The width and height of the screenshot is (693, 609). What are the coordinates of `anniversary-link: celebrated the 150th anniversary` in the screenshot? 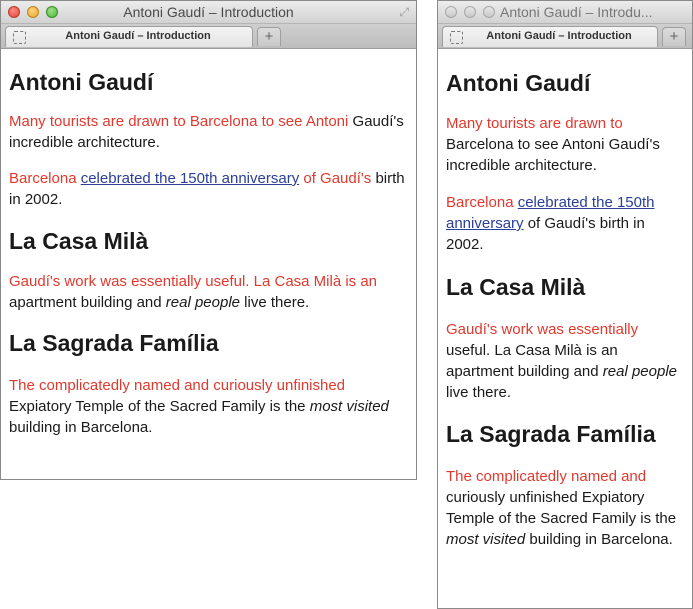 It's located at (190, 178).